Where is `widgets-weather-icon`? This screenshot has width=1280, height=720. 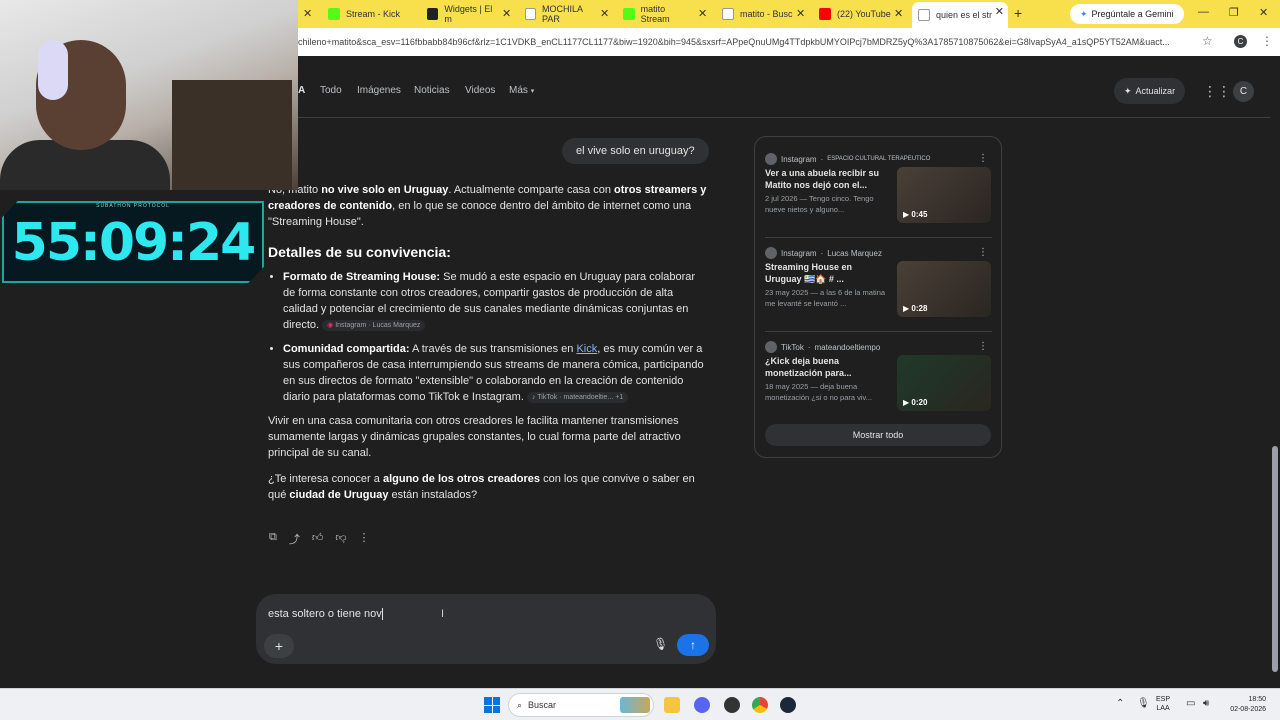 widgets-weather-icon is located at coordinates (635, 705).